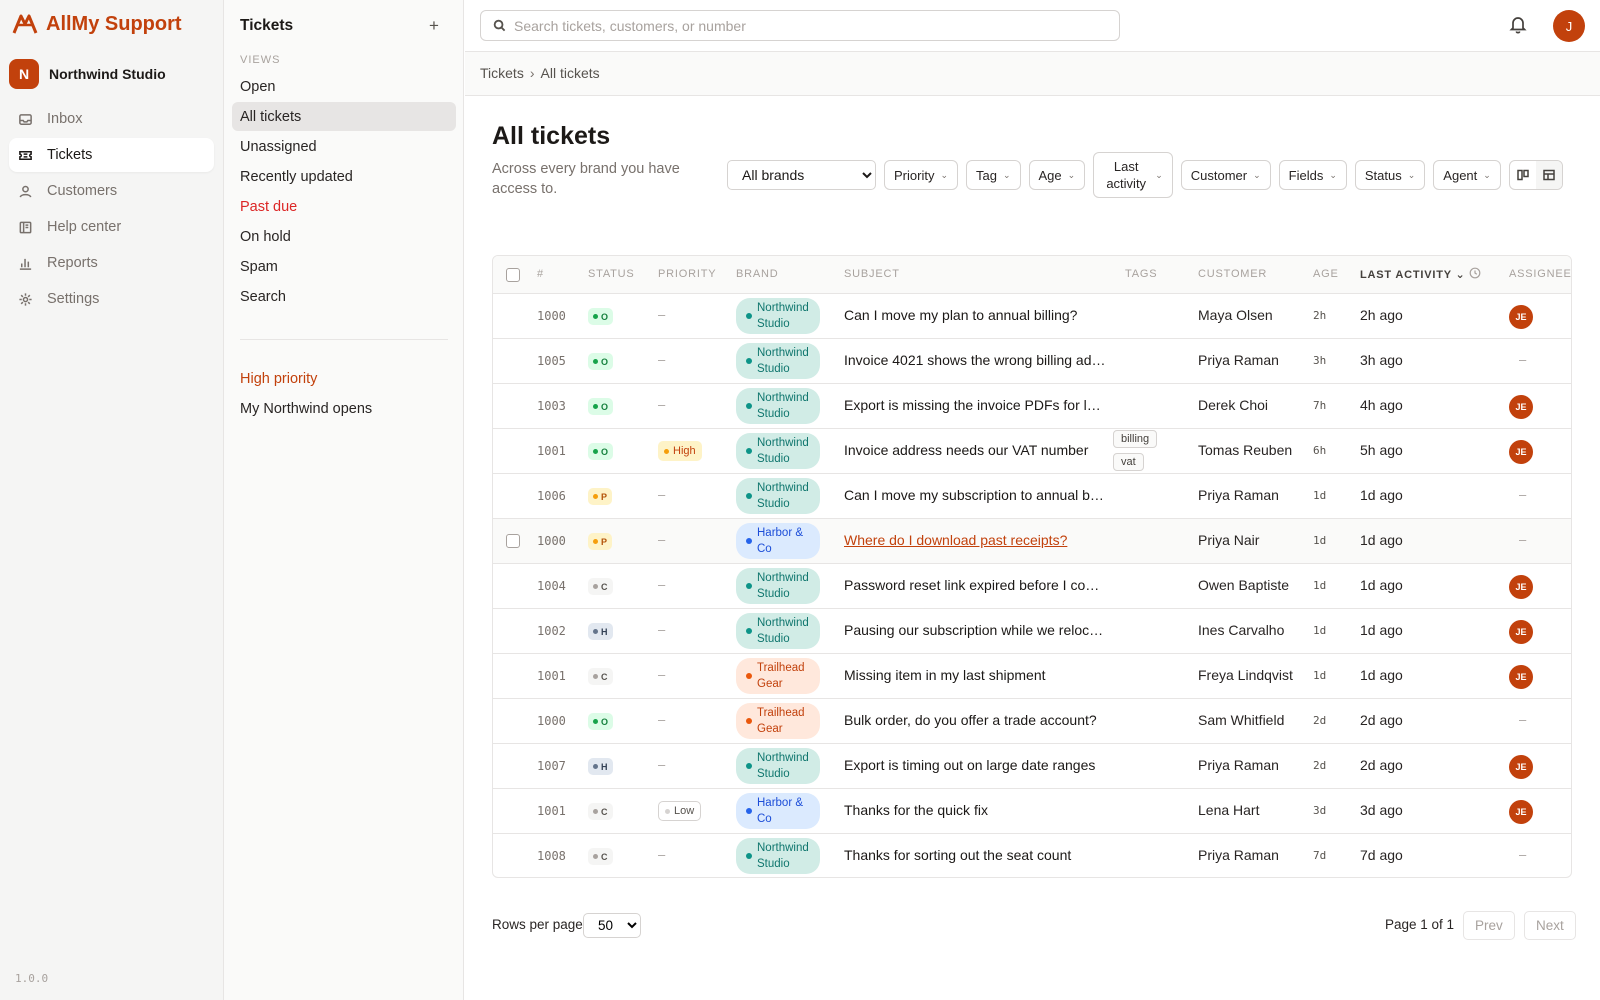 The height and width of the screenshot is (1000, 1600). What do you see at coordinates (757, 274) in the screenshot?
I see `col-brand: BRAND` at bounding box center [757, 274].